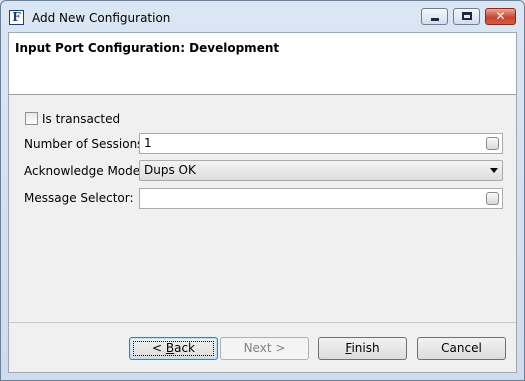 This screenshot has height=381, width=525. I want to click on is-transacted-checkbox, so click(31, 118).